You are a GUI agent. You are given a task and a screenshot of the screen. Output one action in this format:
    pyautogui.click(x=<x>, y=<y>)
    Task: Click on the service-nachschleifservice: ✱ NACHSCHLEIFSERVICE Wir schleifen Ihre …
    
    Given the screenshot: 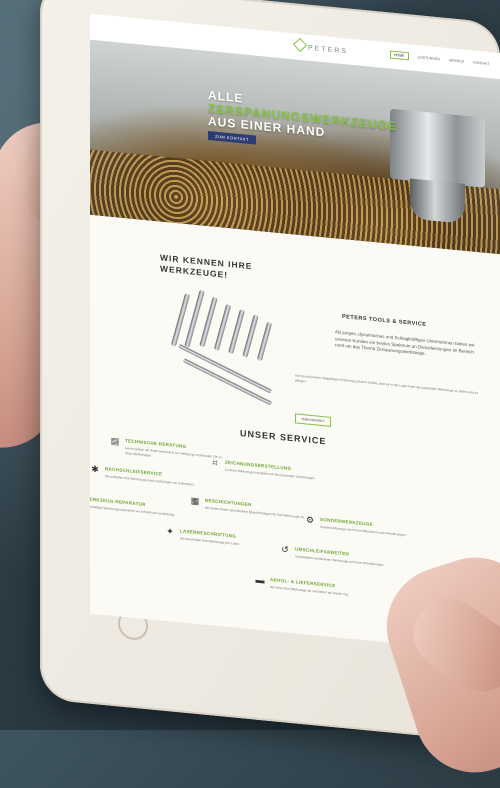 What is the action you would take?
    pyautogui.click(x=150, y=475)
    